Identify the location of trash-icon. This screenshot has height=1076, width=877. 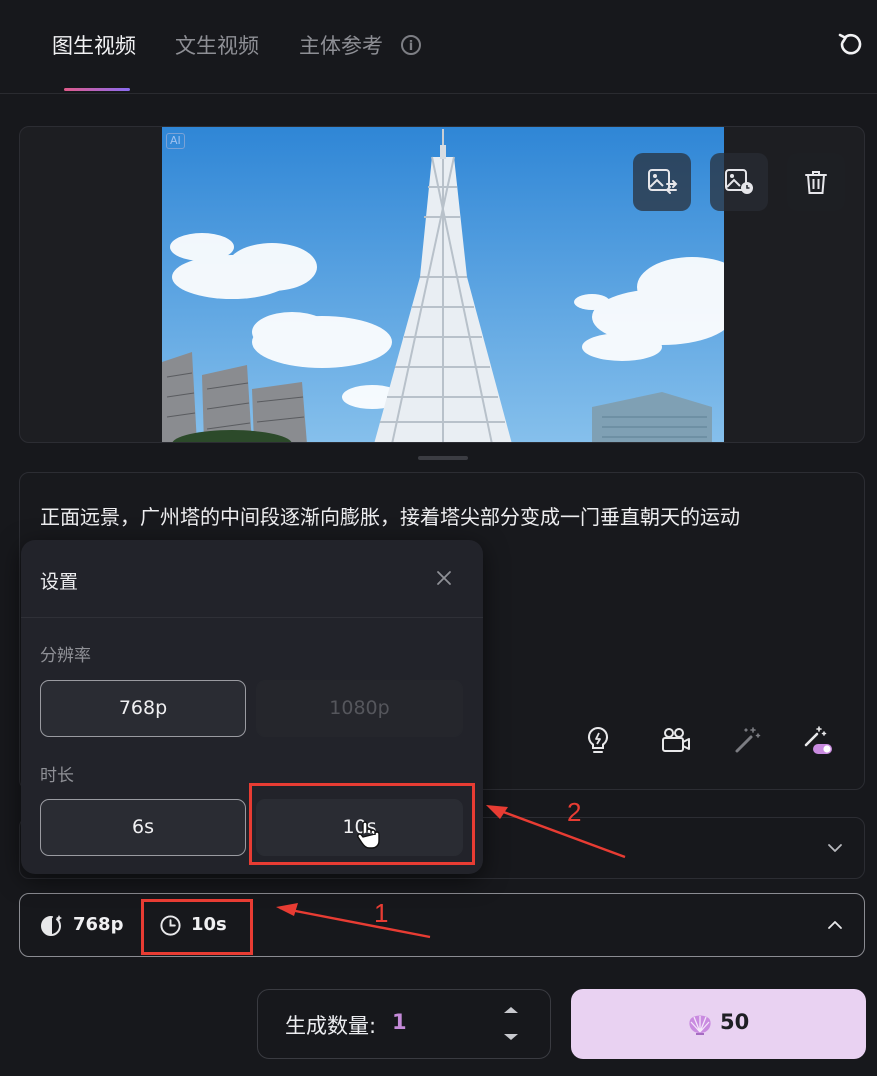
(816, 182).